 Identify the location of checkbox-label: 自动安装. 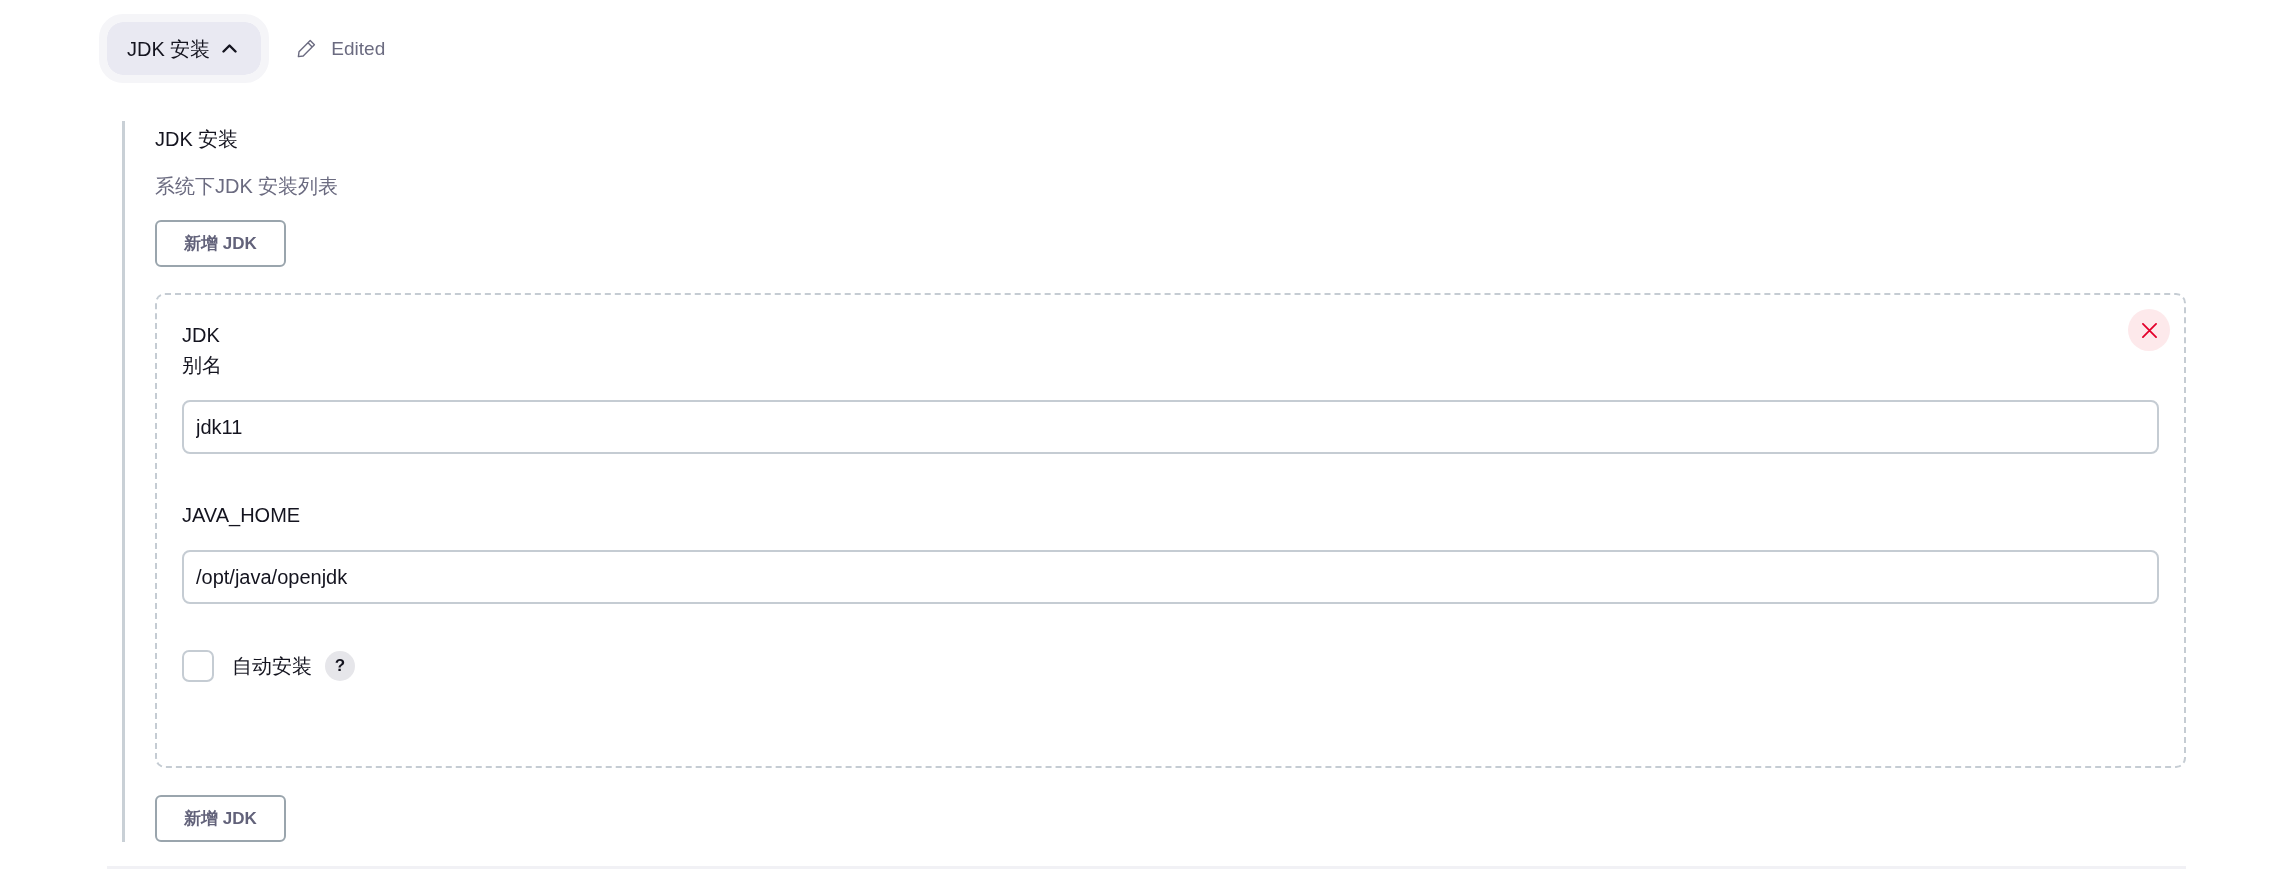
(272, 666).